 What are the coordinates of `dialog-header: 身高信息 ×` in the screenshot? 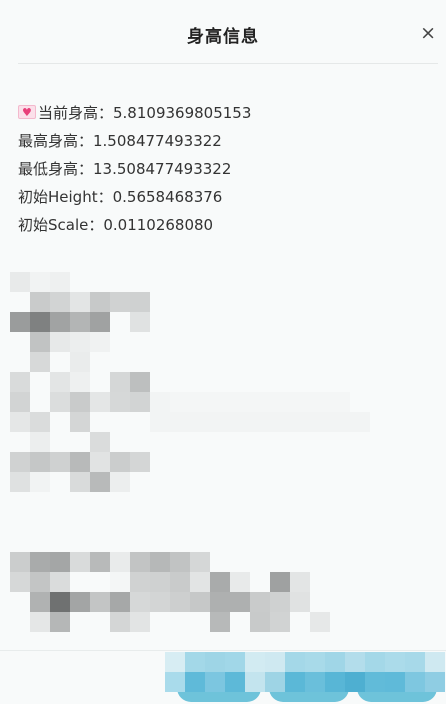 It's located at (223, 32).